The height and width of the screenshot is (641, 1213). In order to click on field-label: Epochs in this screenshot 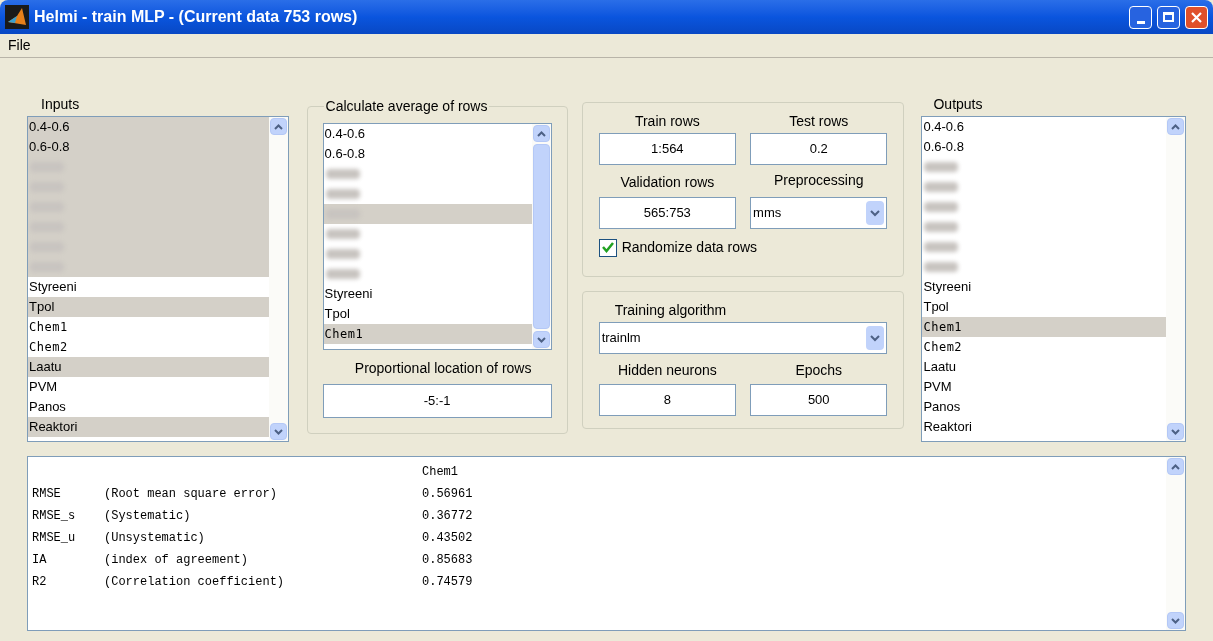, I will do `click(819, 370)`.